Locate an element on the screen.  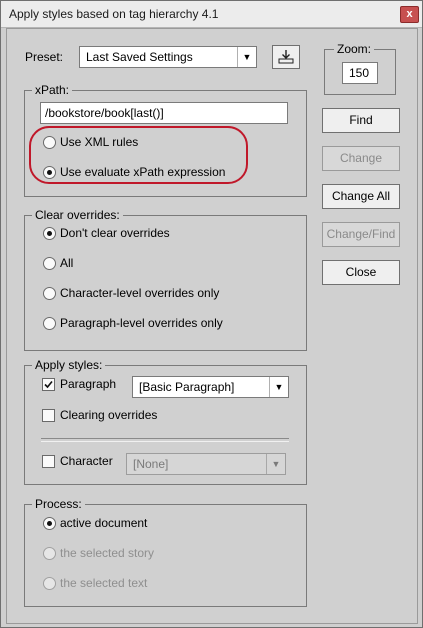
annotation-ellipse is located at coordinates (138, 155).